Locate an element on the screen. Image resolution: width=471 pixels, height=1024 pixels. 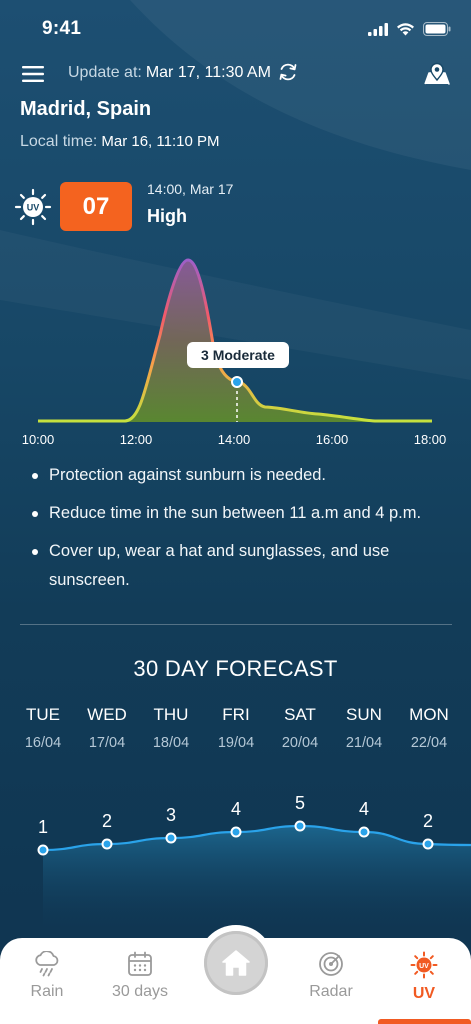
nav-rain: Rain is located at coordinates (47, 976).